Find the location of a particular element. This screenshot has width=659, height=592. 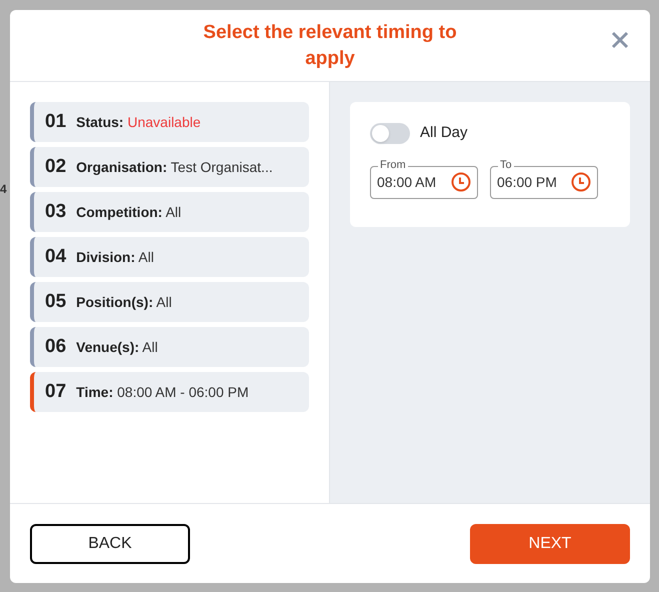

time-value: 08:00 AM is located at coordinates (406, 182).